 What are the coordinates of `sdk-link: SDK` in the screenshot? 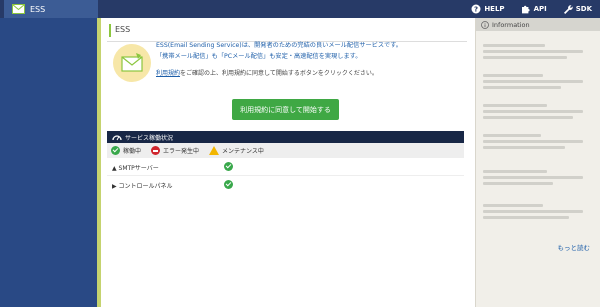 It's located at (577, 9).